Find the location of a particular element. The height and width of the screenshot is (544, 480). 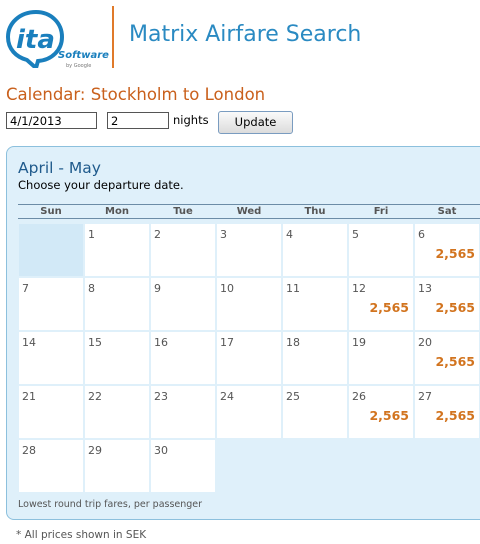

header-divider is located at coordinates (113, 37).